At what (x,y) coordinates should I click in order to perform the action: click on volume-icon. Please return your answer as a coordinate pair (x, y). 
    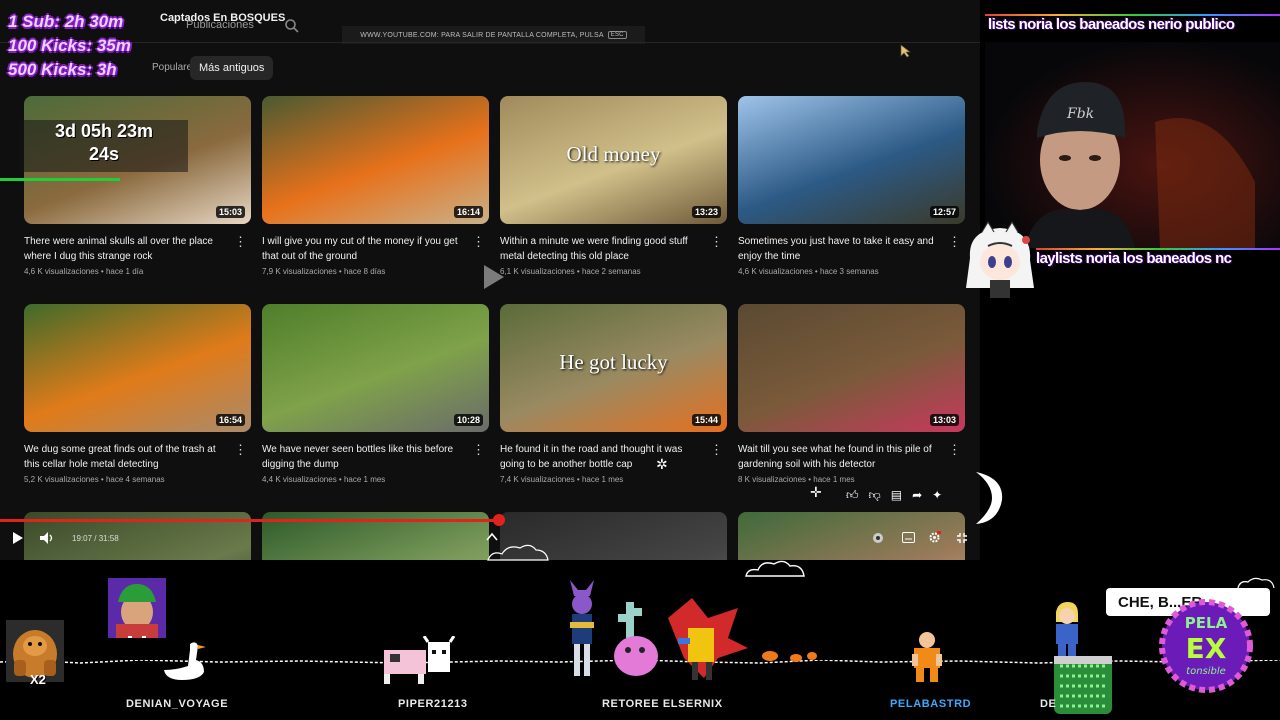
    Looking at the image, I should click on (47, 538).